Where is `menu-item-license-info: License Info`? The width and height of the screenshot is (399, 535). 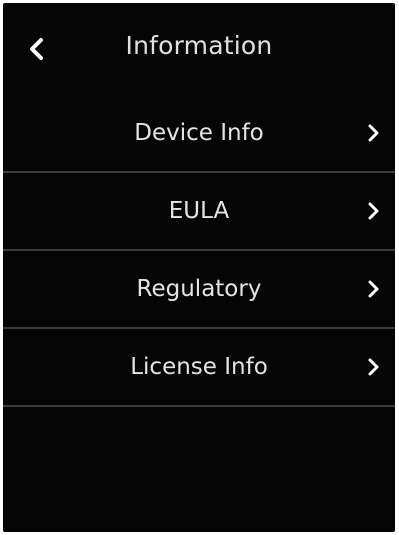 menu-item-license-info: License Info is located at coordinates (199, 368).